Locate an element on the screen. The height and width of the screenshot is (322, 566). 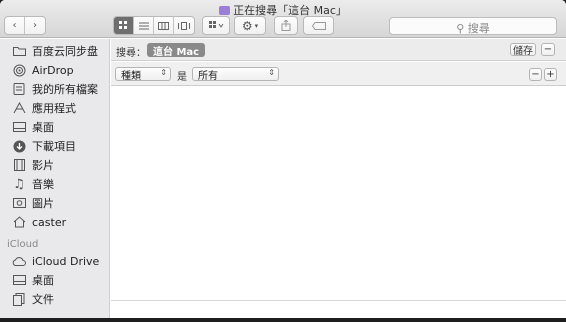
search-field: ⚲ 搜尋 is located at coordinates (473, 26).